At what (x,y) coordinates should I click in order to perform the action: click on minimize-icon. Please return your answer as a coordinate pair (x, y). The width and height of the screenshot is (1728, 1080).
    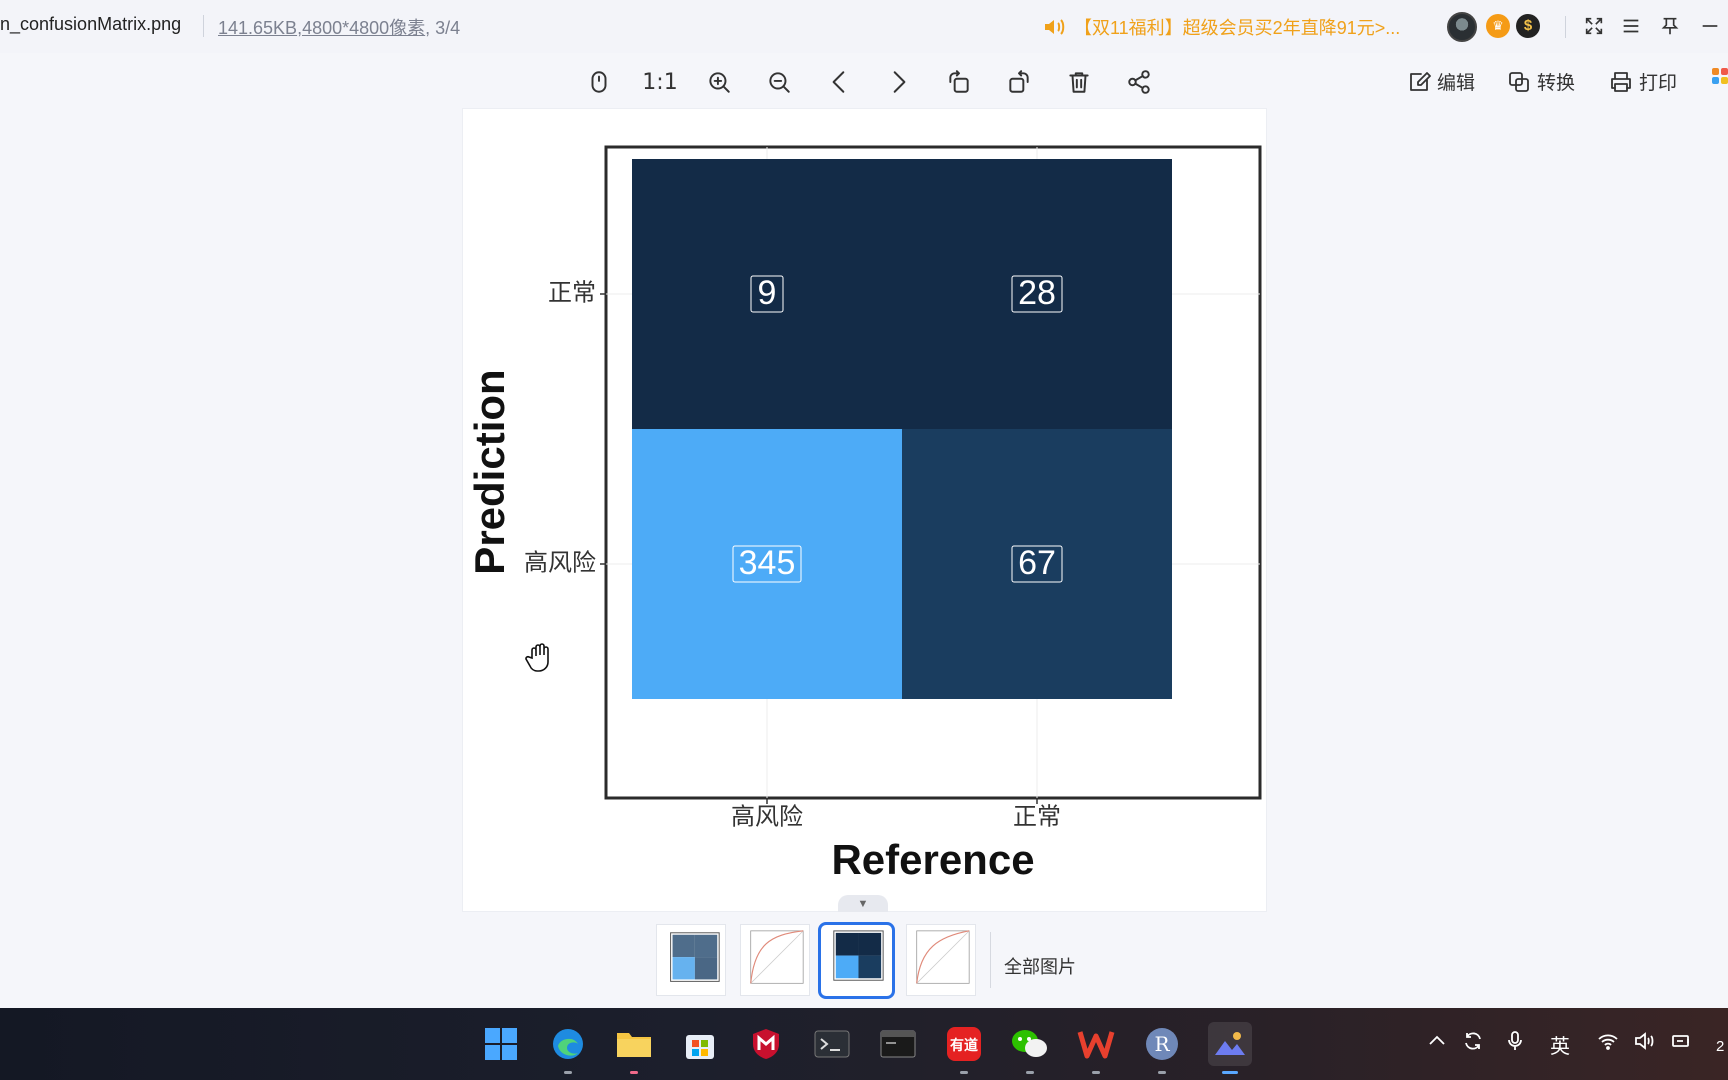
    Looking at the image, I should click on (1710, 26).